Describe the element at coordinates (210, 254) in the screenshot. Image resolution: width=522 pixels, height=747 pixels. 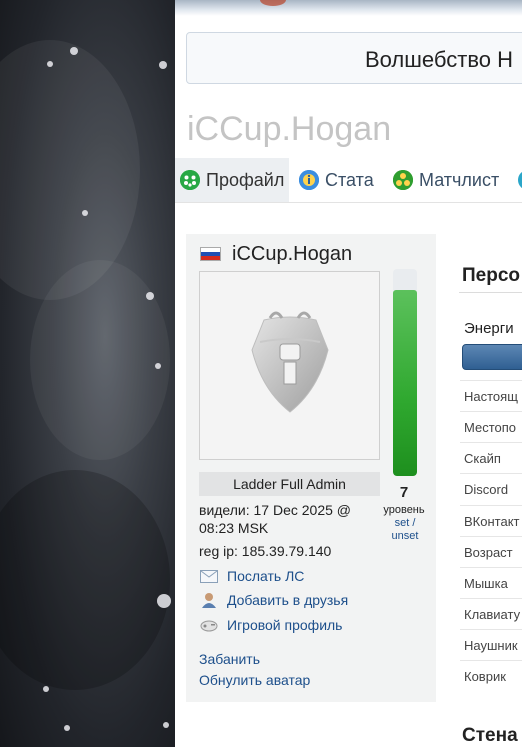
I see `russia-flag-icon` at that location.